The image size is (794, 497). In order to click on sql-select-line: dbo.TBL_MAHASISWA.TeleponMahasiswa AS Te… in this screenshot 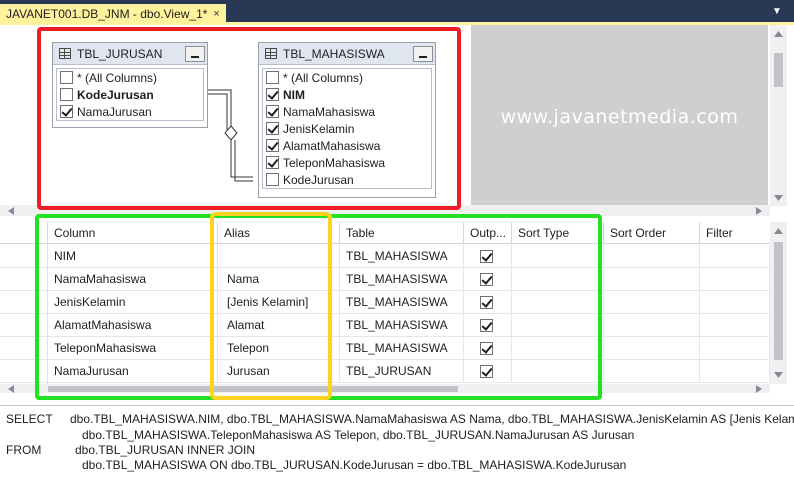, I will do `click(358, 435)`.